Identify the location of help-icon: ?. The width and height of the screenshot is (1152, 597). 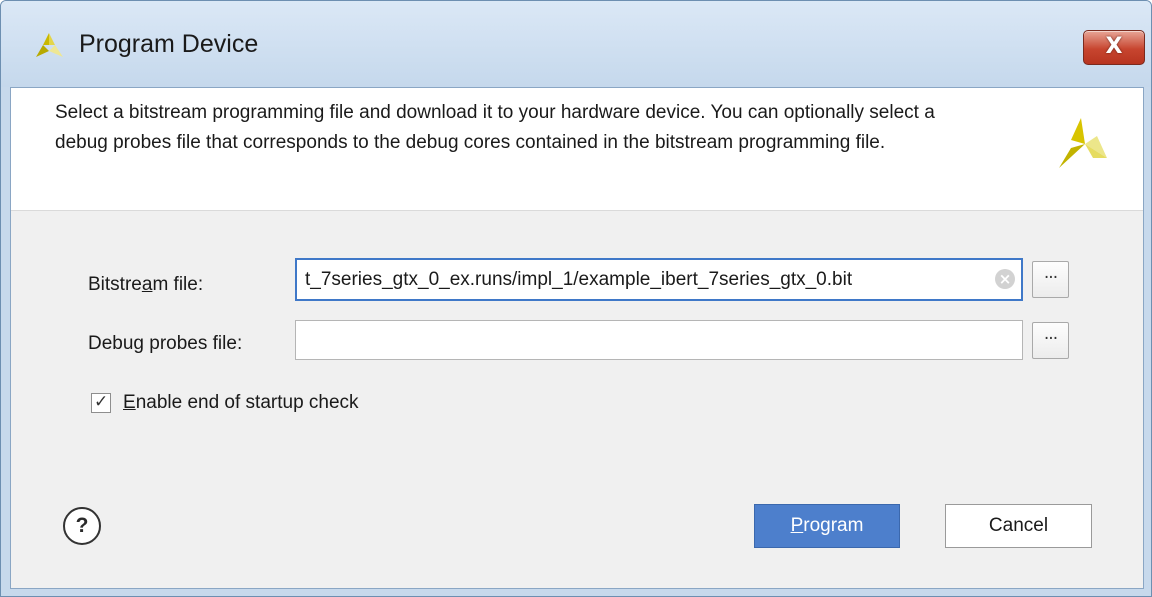
(82, 525).